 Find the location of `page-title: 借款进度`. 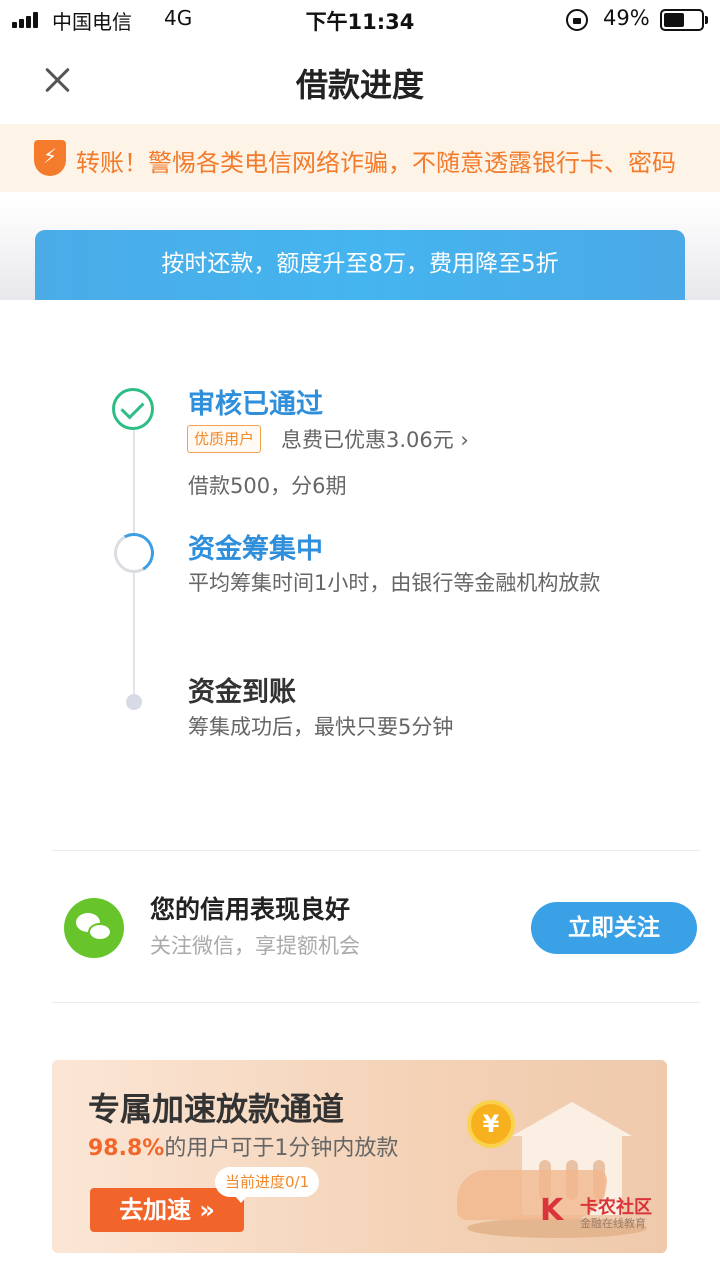

page-title: 借款进度 is located at coordinates (359, 85).